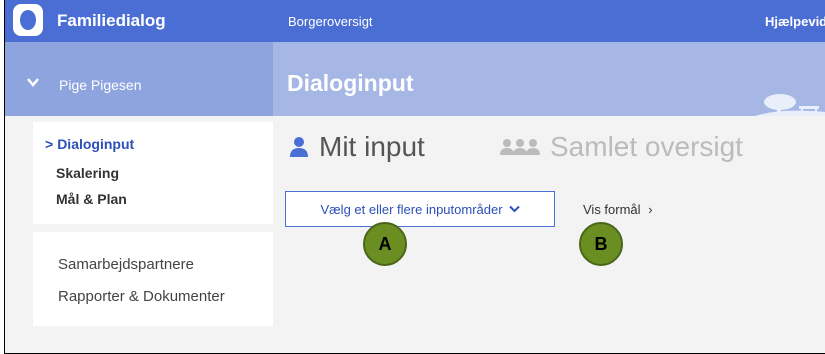  What do you see at coordinates (87, 173) in the screenshot?
I see `sidebar-item-skalering: Skalering` at bounding box center [87, 173].